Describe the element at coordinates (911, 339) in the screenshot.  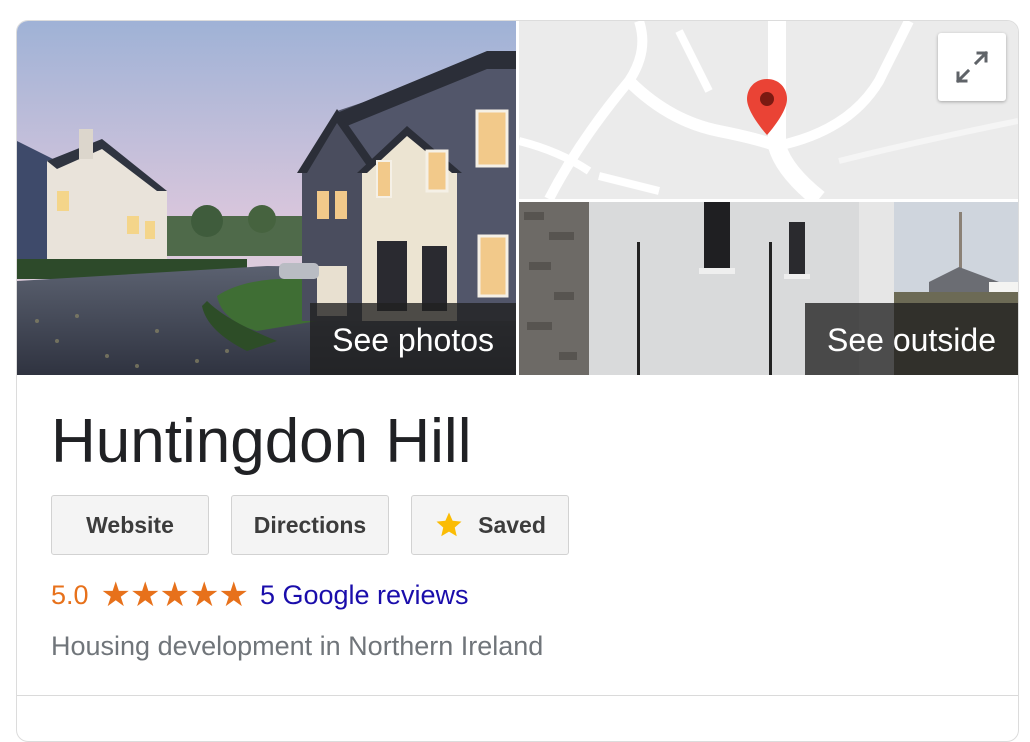
I see `see-outside-button: See outside` at that location.